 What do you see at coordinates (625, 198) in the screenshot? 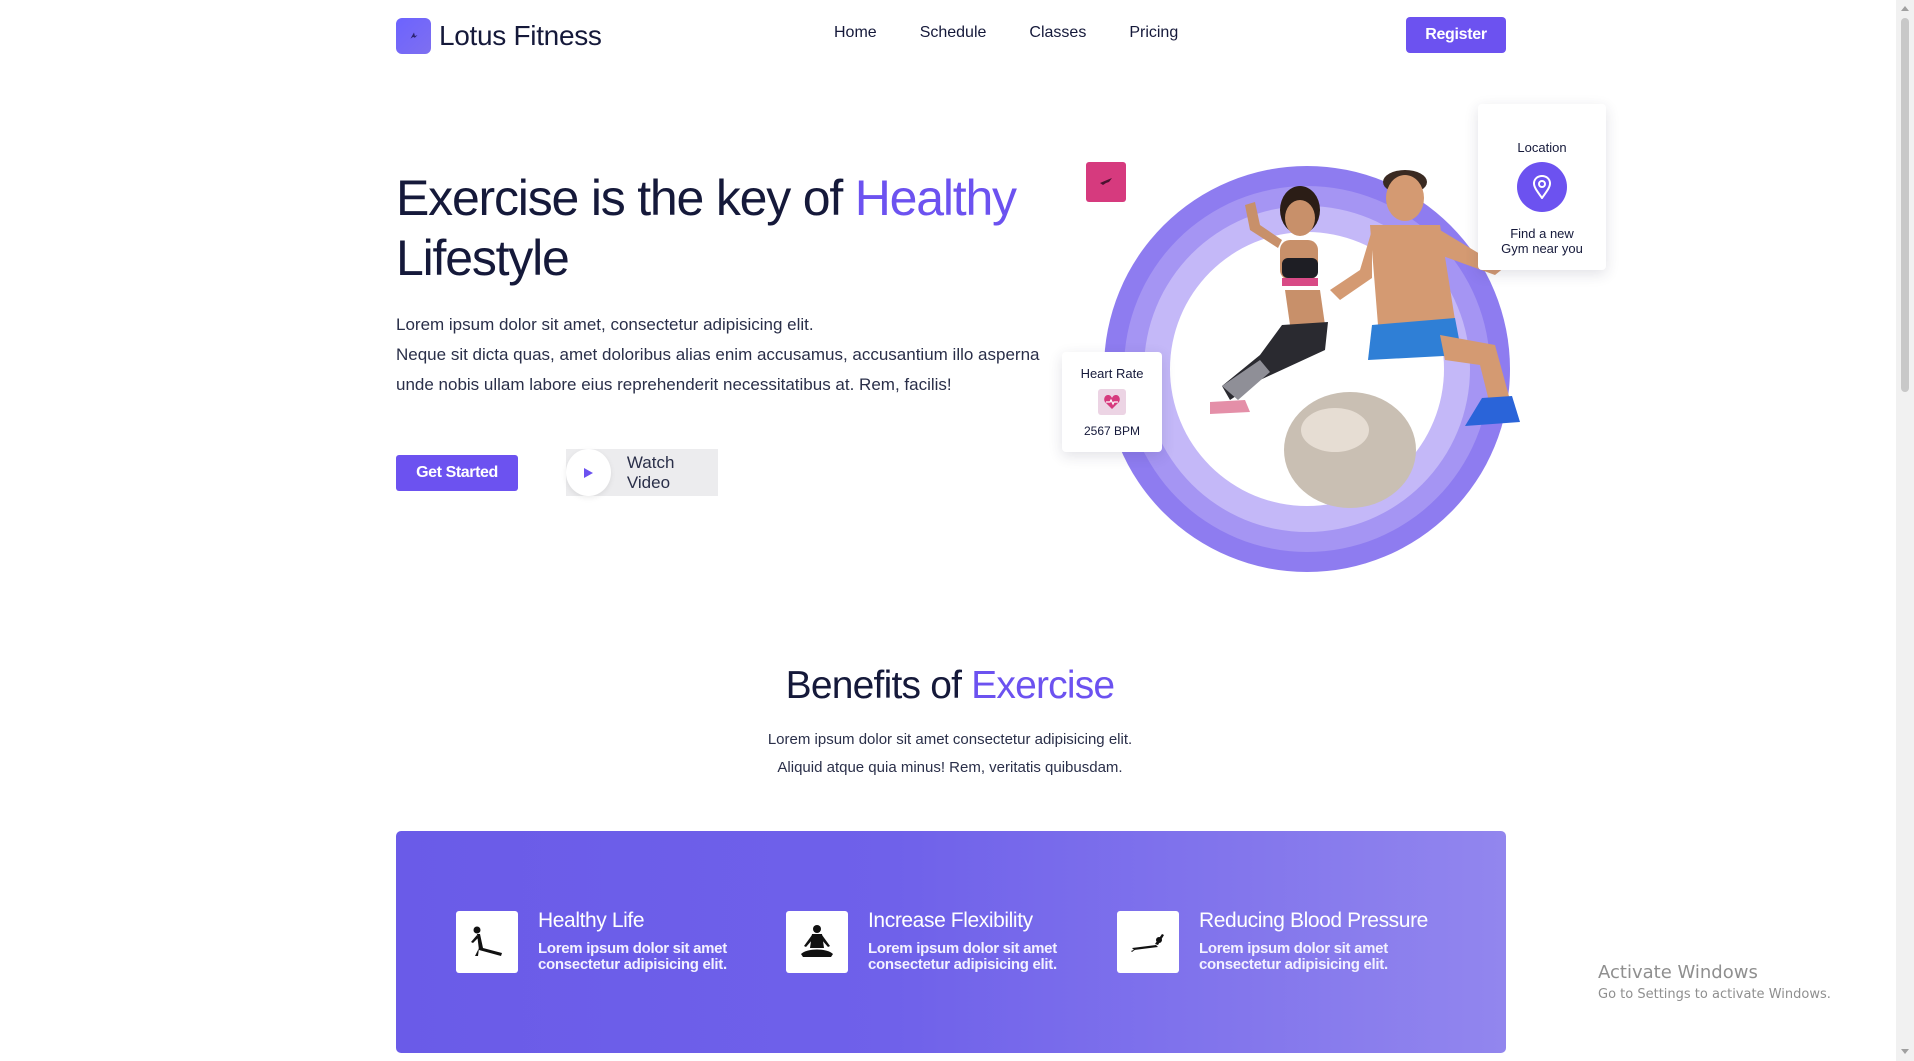
I see `hero-title-part1: Exercise is the key of` at bounding box center [625, 198].